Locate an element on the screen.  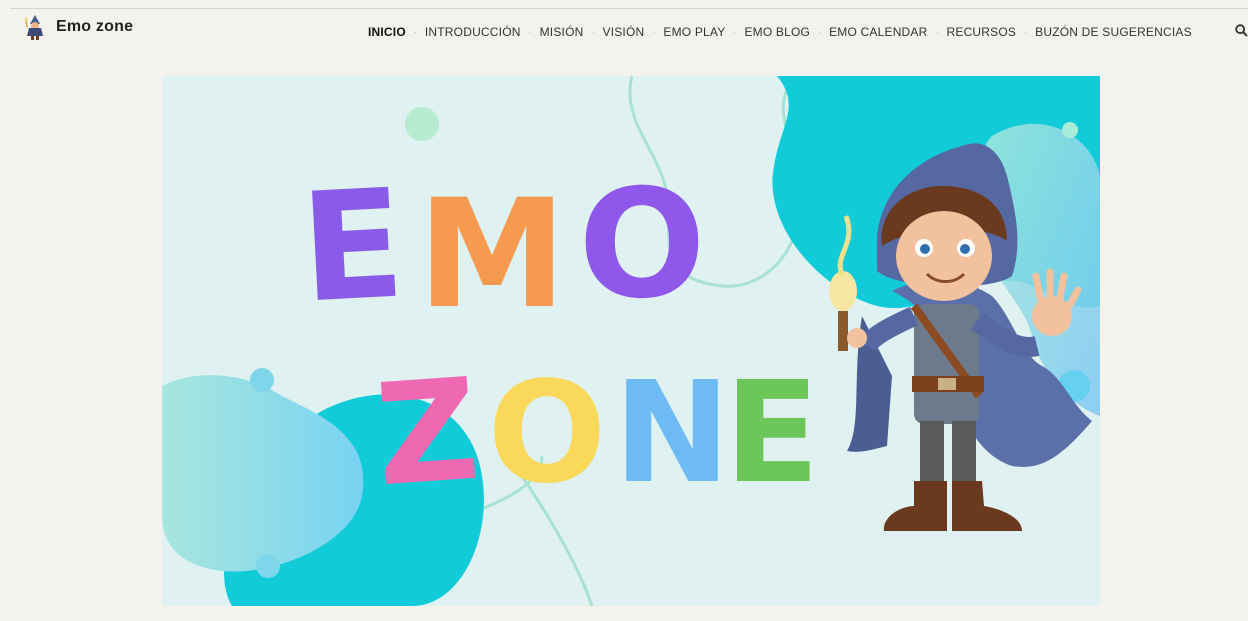
nav-item-recursos: RECURSOS is located at coordinates (982, 32).